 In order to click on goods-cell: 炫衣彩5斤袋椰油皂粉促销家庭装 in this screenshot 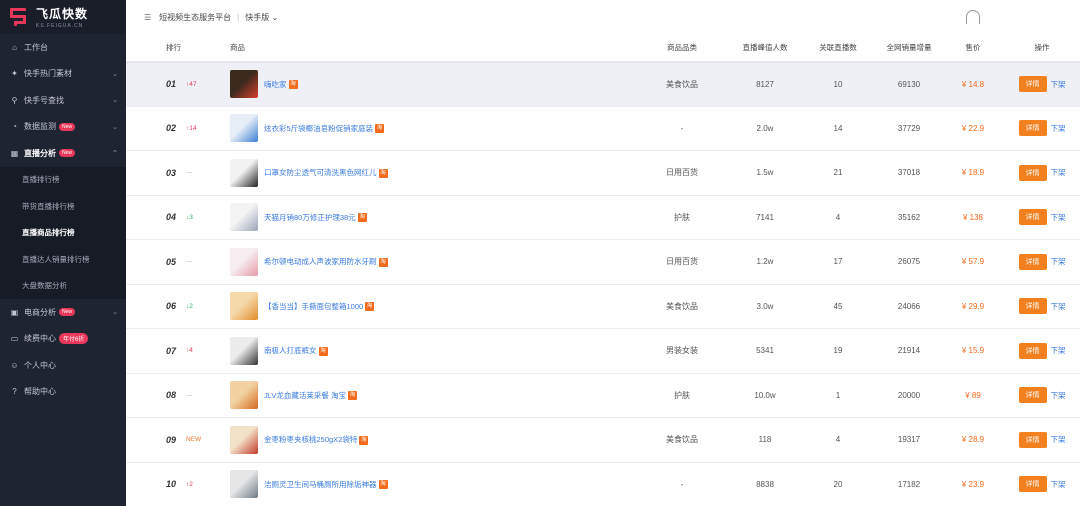, I will do `click(429, 128)`.